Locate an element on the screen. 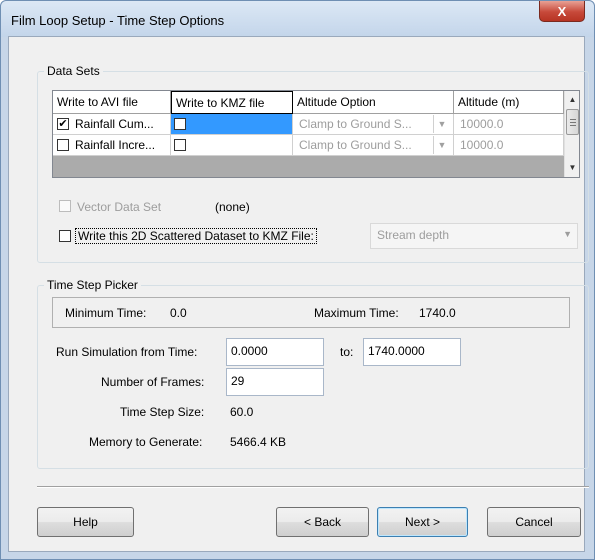 Image resolution: width=595 pixels, height=560 pixels. help-button: Help is located at coordinates (85, 522).